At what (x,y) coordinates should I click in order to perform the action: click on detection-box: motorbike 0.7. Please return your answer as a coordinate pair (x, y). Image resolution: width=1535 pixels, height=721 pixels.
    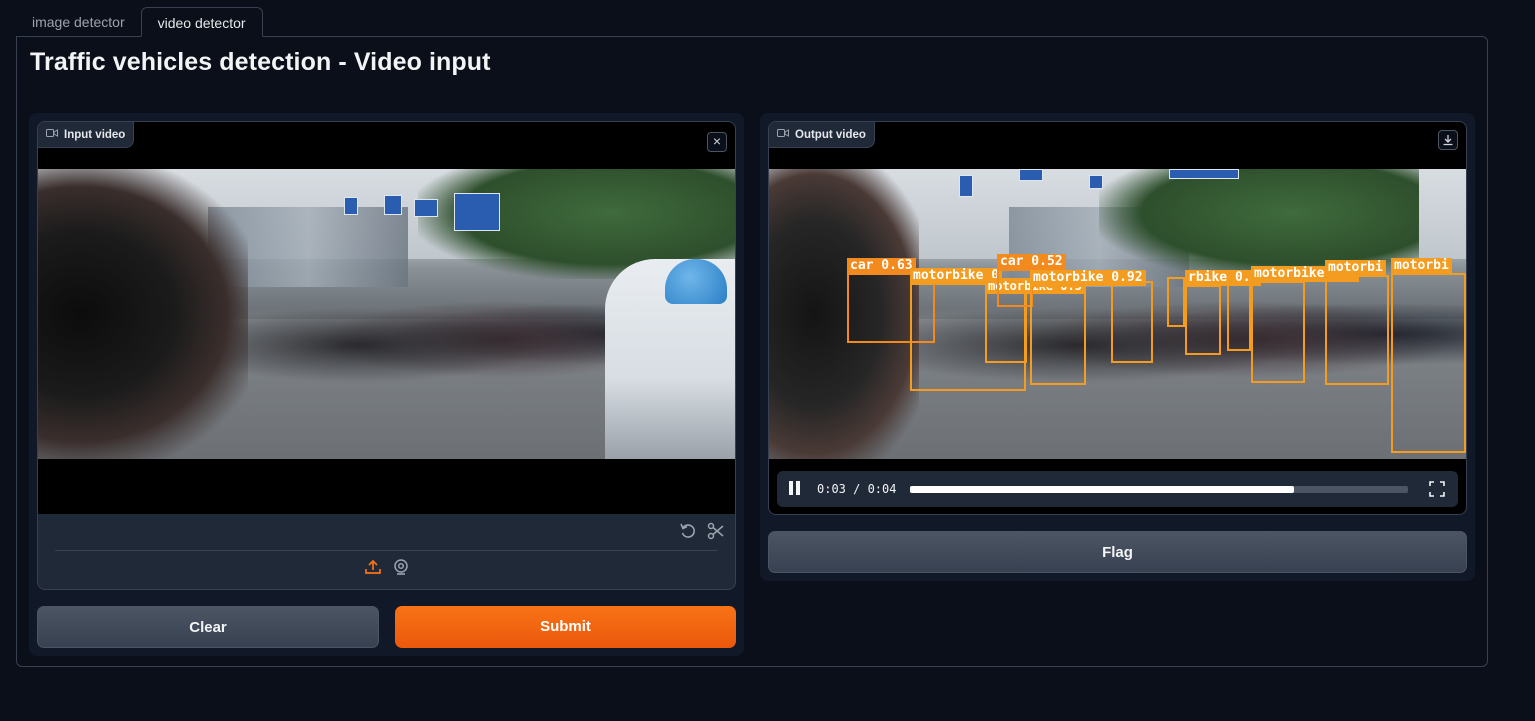
    Looking at the image, I should click on (1305, 324).